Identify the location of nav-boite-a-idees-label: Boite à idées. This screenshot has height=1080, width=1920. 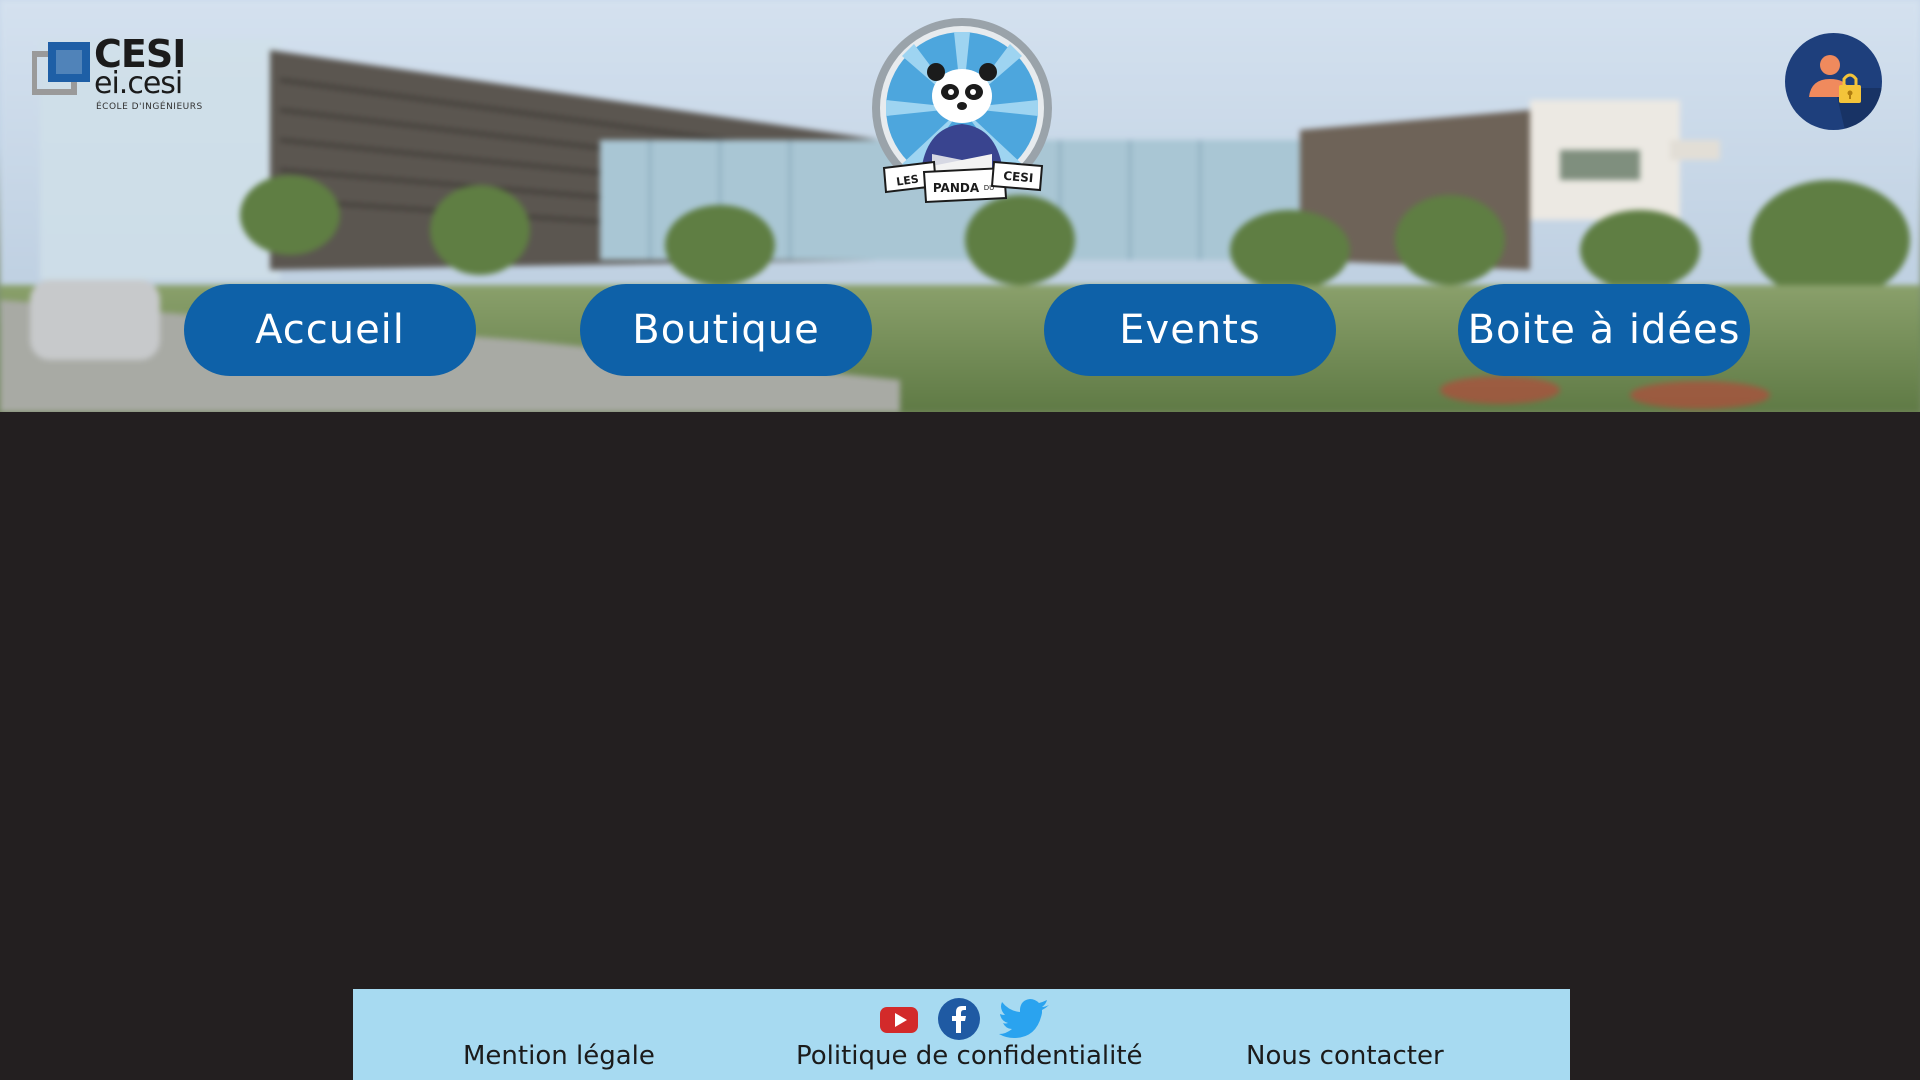
(1604, 330).